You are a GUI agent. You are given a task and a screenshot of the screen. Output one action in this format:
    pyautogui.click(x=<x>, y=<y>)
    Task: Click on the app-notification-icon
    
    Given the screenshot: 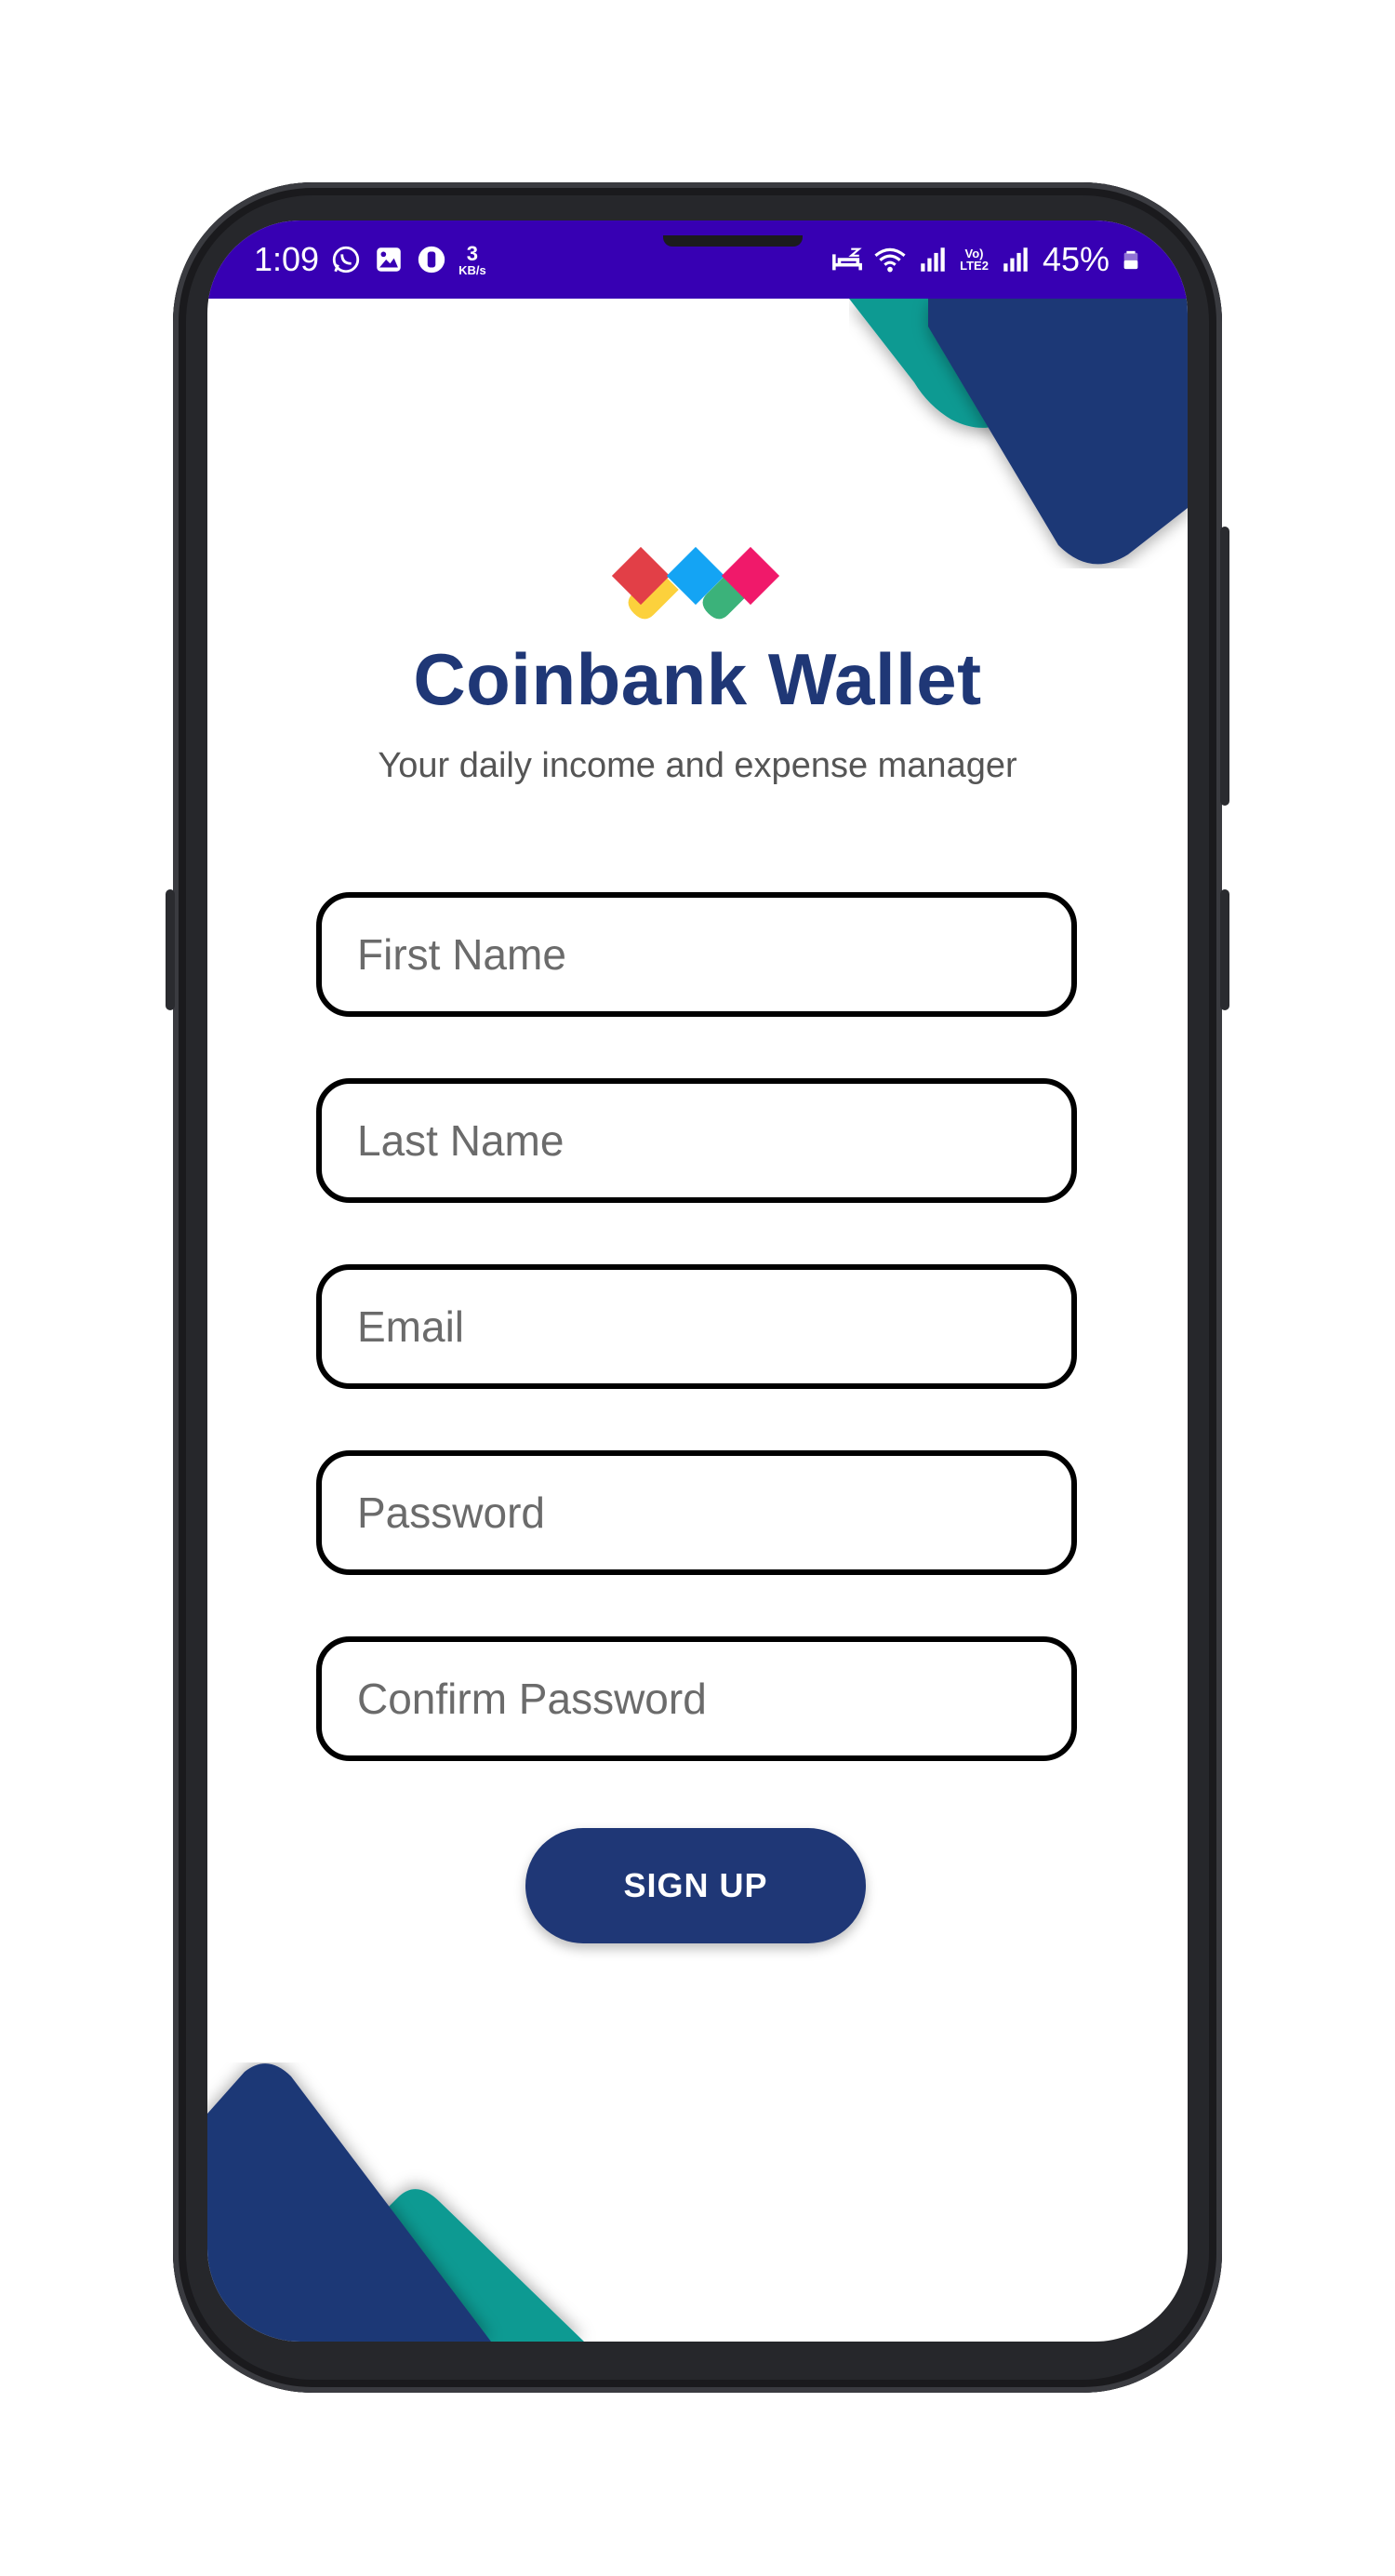 What is the action you would take?
    pyautogui.click(x=431, y=260)
    